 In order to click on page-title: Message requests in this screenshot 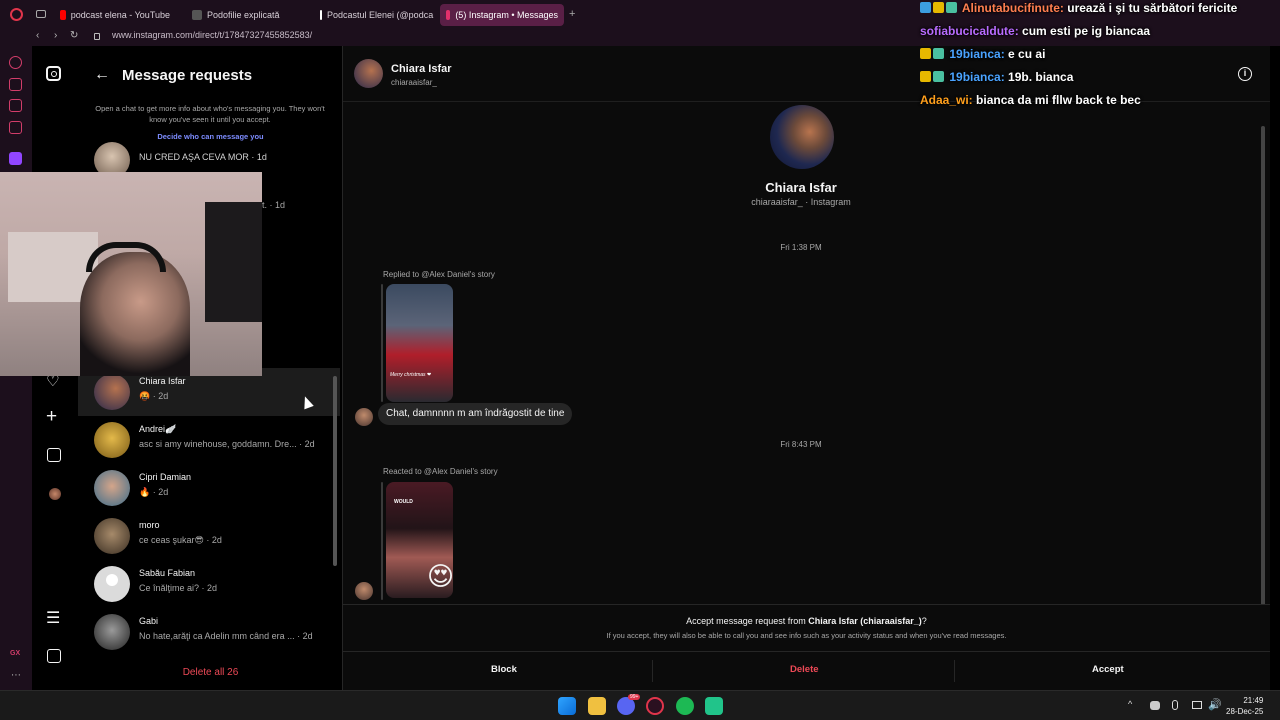, I will do `click(187, 75)`.